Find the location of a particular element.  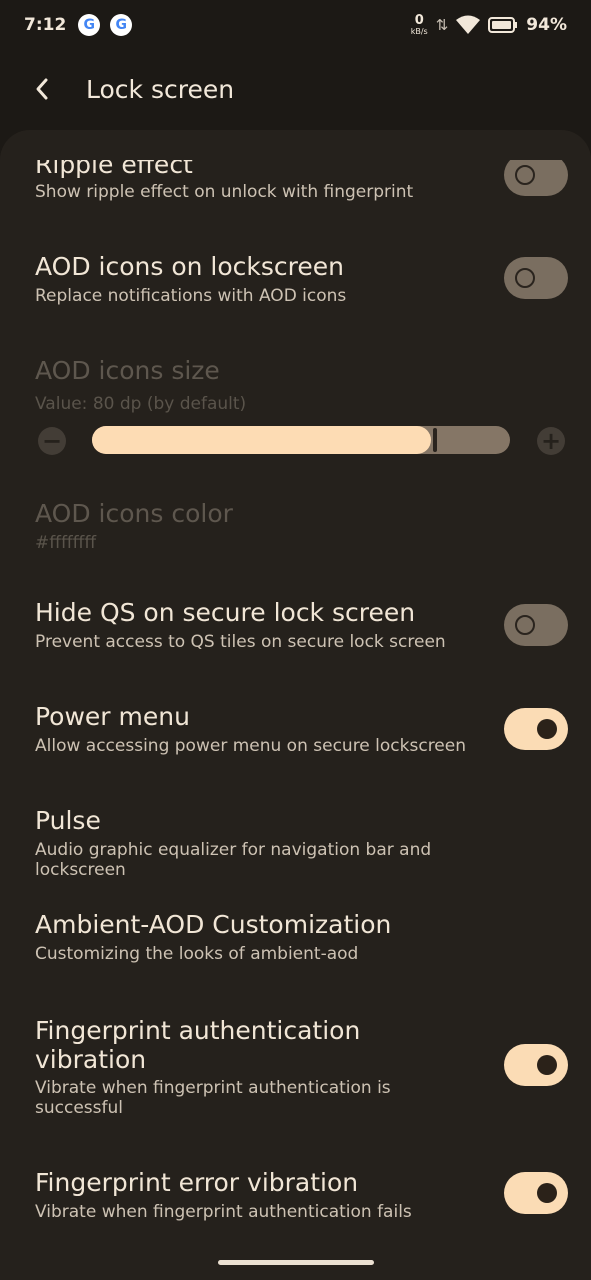

minus-icon: − is located at coordinates (52, 441).